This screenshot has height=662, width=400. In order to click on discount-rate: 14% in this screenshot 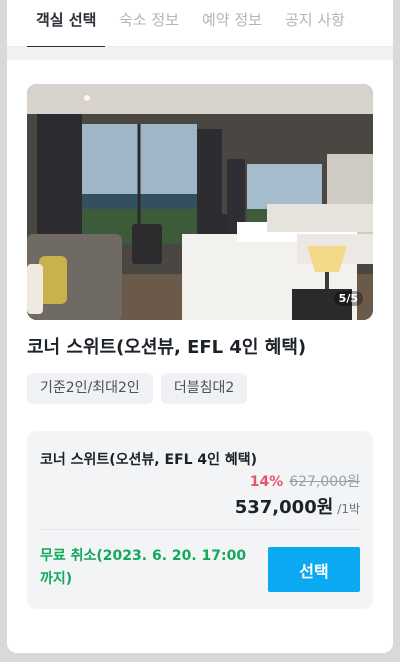, I will do `click(266, 482)`.